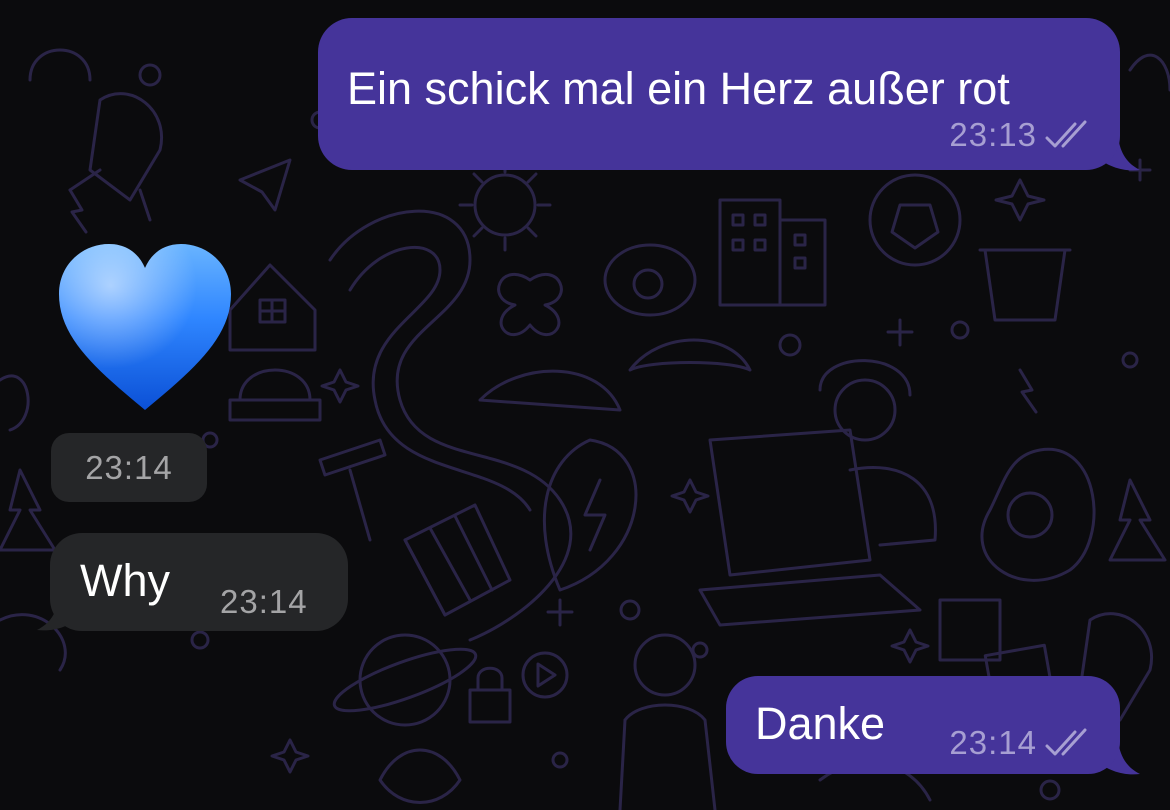 Image resolution: width=1170 pixels, height=810 pixels. I want to click on message-meta: 23:13, so click(1020, 134).